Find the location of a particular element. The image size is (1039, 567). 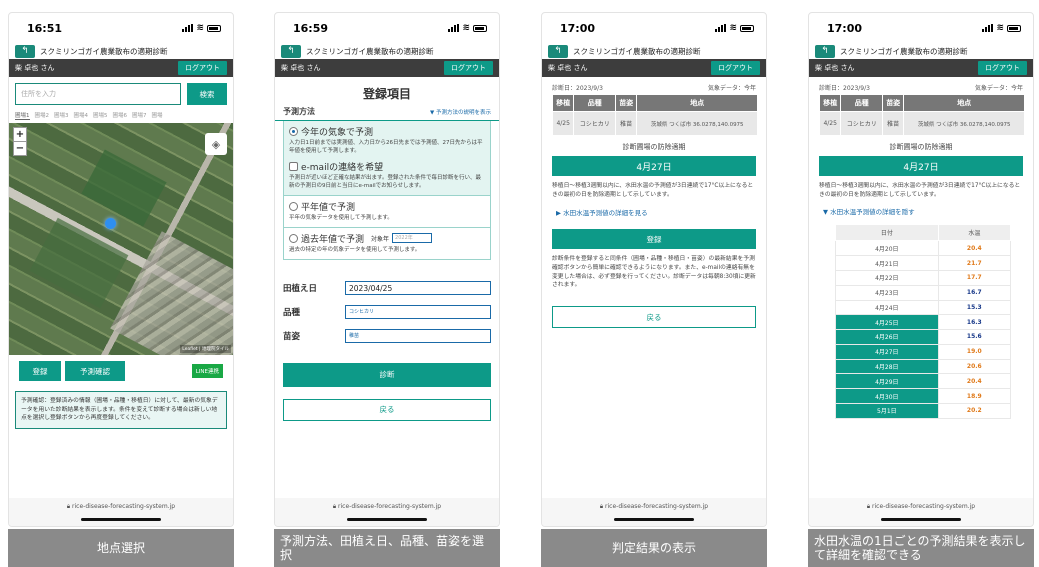

location-marker-icon is located at coordinates (110, 223).